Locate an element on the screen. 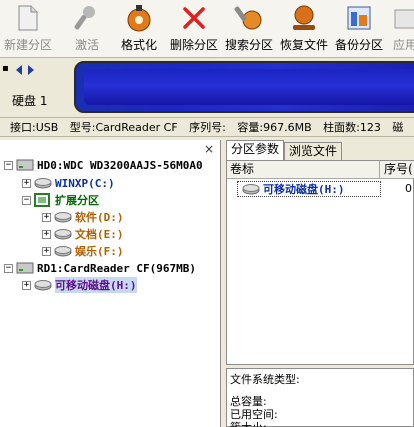 This screenshot has width=414, height=427. tree-item-removable: + 可移动磁盘(H:) is located at coordinates (79, 285).